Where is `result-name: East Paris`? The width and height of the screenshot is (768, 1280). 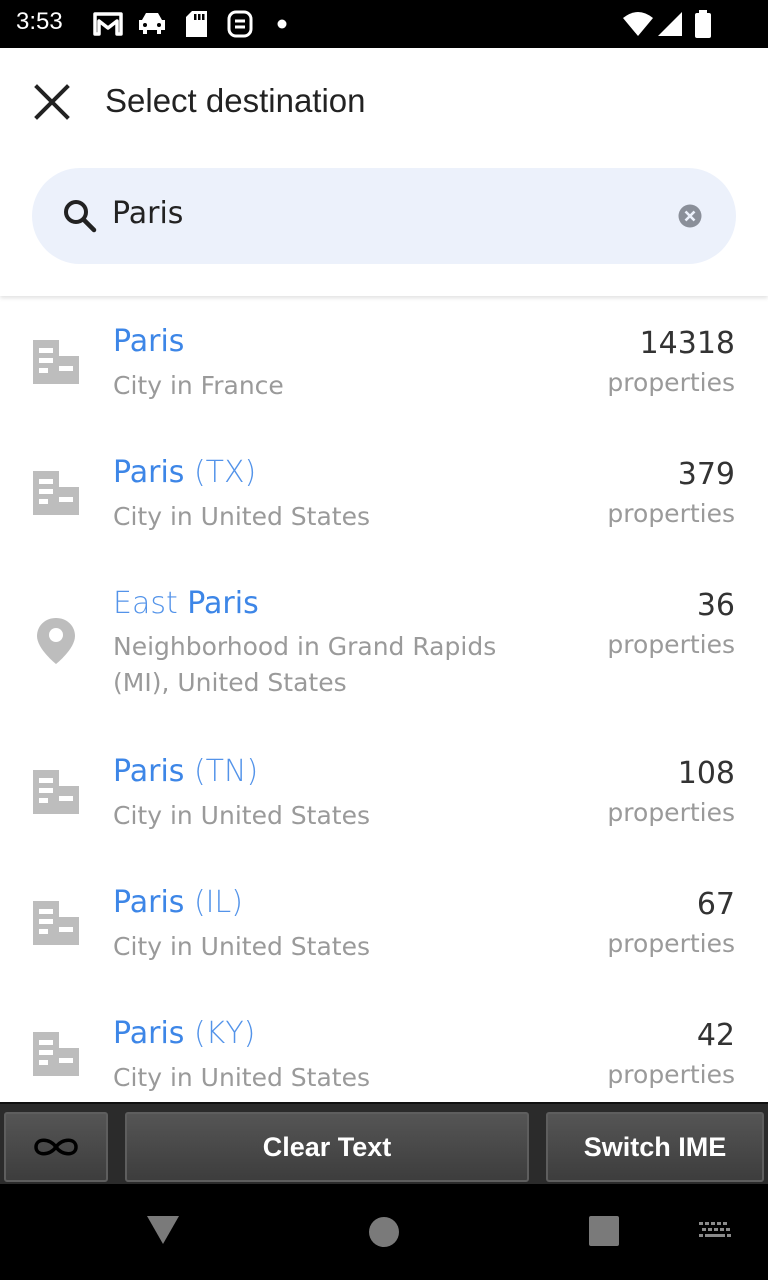 result-name: East Paris is located at coordinates (186, 603).